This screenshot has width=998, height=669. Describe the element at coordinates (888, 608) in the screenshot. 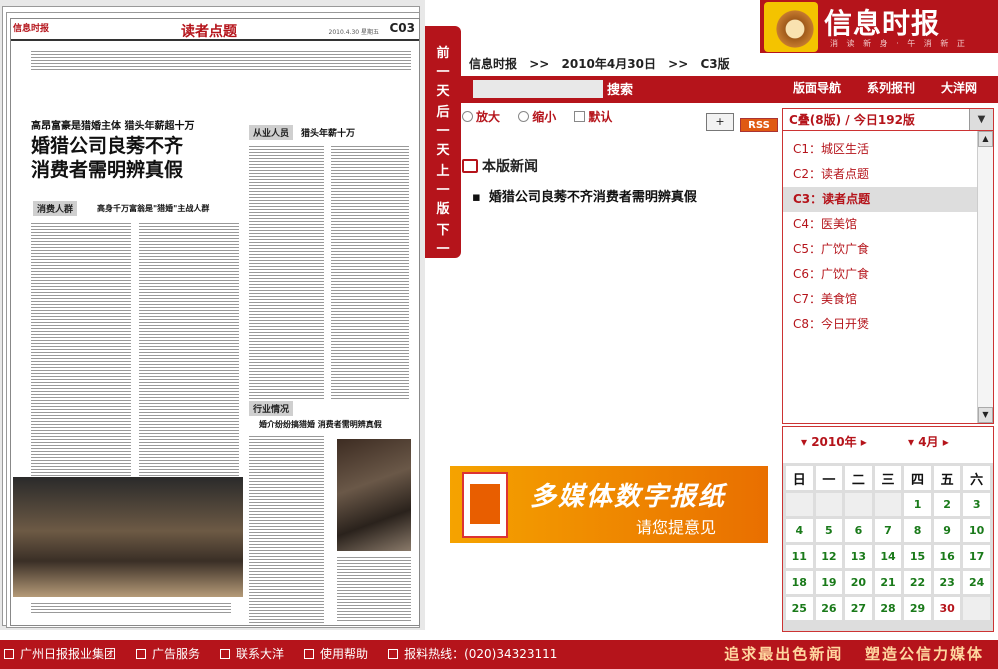

I see `calendar-day: 28` at that location.